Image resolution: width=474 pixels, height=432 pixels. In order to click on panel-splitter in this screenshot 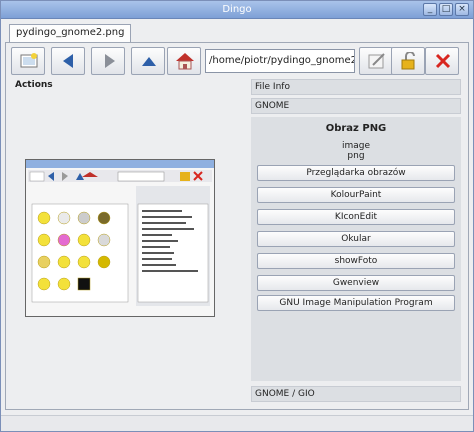, I will do `click(246, 239)`.